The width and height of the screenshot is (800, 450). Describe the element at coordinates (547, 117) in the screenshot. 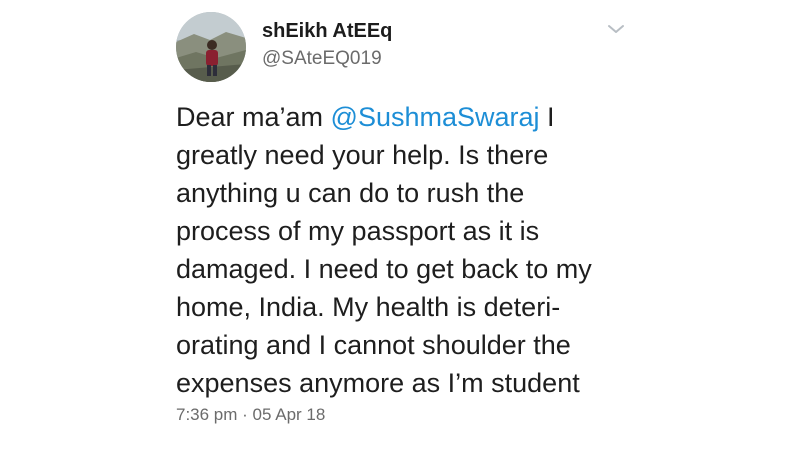

I see `tweet-text-segment: I` at that location.